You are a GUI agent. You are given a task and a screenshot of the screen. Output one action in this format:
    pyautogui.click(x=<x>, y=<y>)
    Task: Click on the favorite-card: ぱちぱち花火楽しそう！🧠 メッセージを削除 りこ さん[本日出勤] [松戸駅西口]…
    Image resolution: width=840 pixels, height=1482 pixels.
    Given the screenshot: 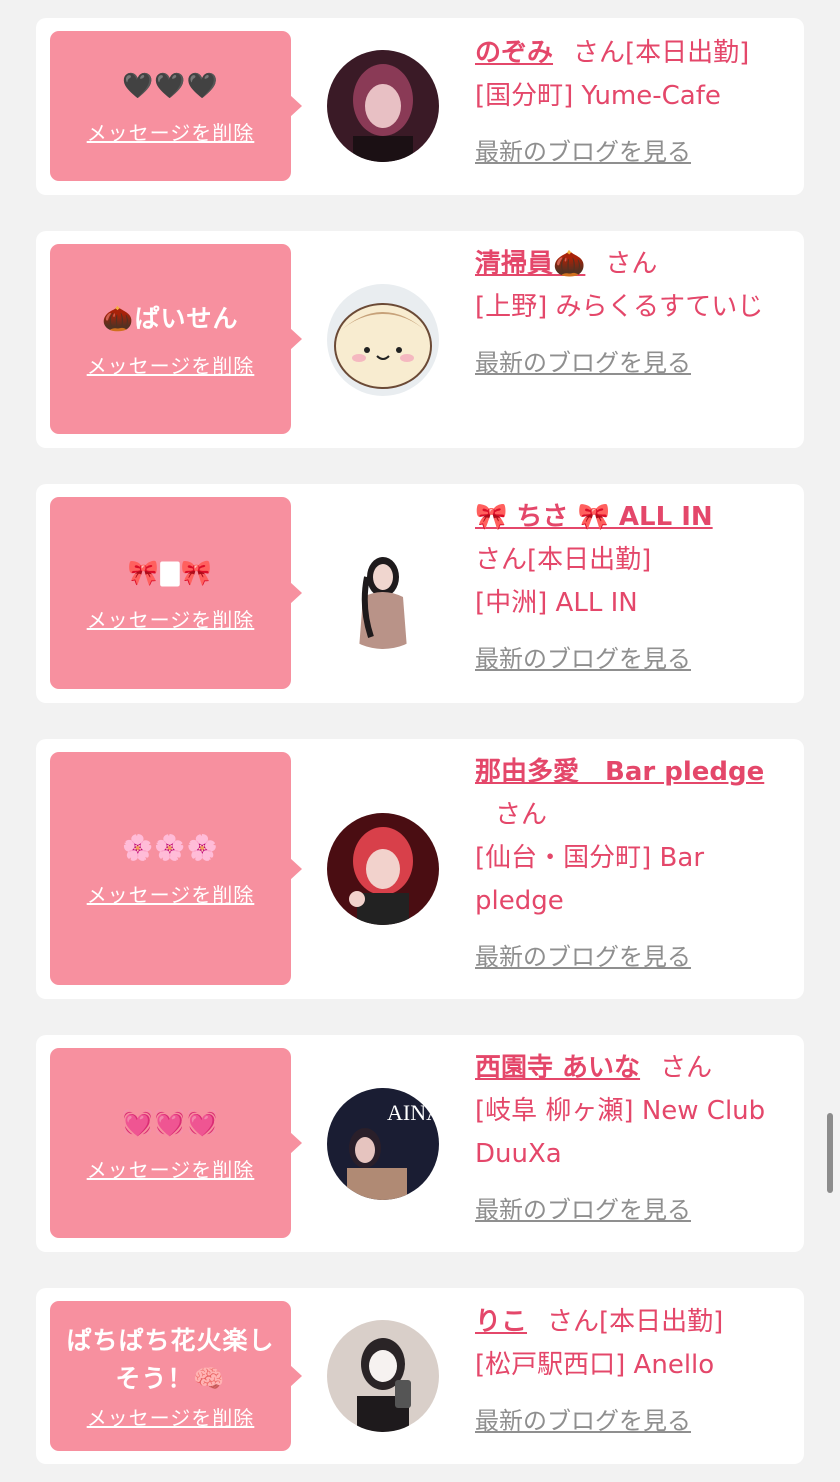 What is the action you would take?
    pyautogui.click(x=420, y=1376)
    